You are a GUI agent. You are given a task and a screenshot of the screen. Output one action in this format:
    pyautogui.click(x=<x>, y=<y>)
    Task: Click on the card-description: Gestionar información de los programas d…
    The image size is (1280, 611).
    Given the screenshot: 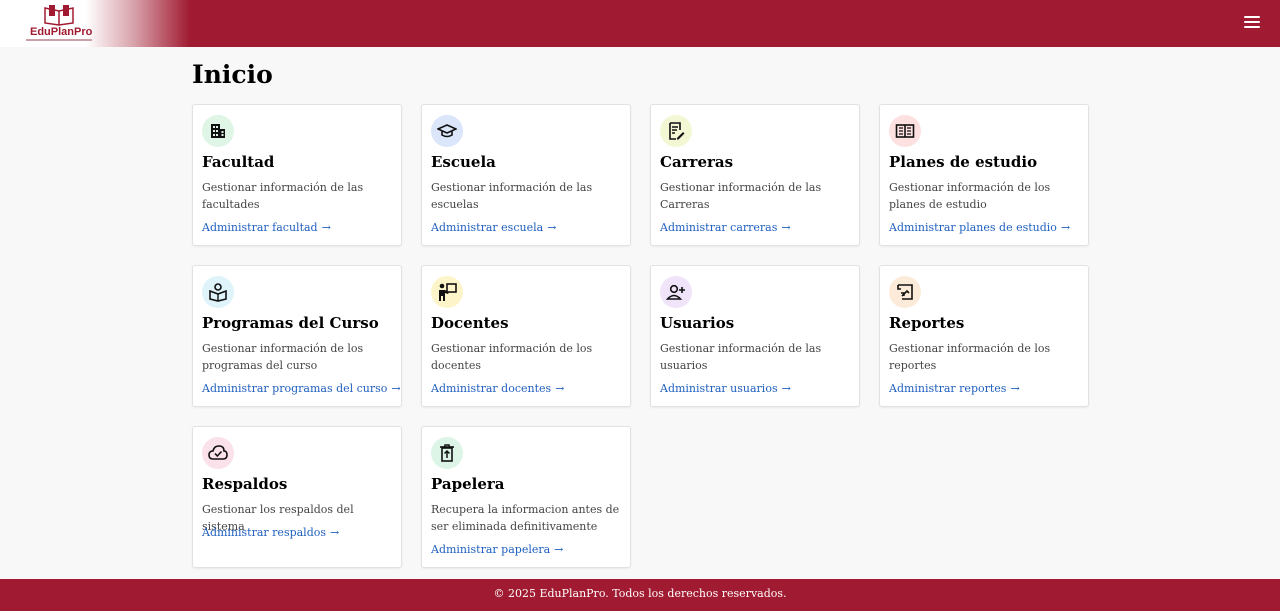 What is the action you would take?
    pyautogui.click(x=283, y=357)
    